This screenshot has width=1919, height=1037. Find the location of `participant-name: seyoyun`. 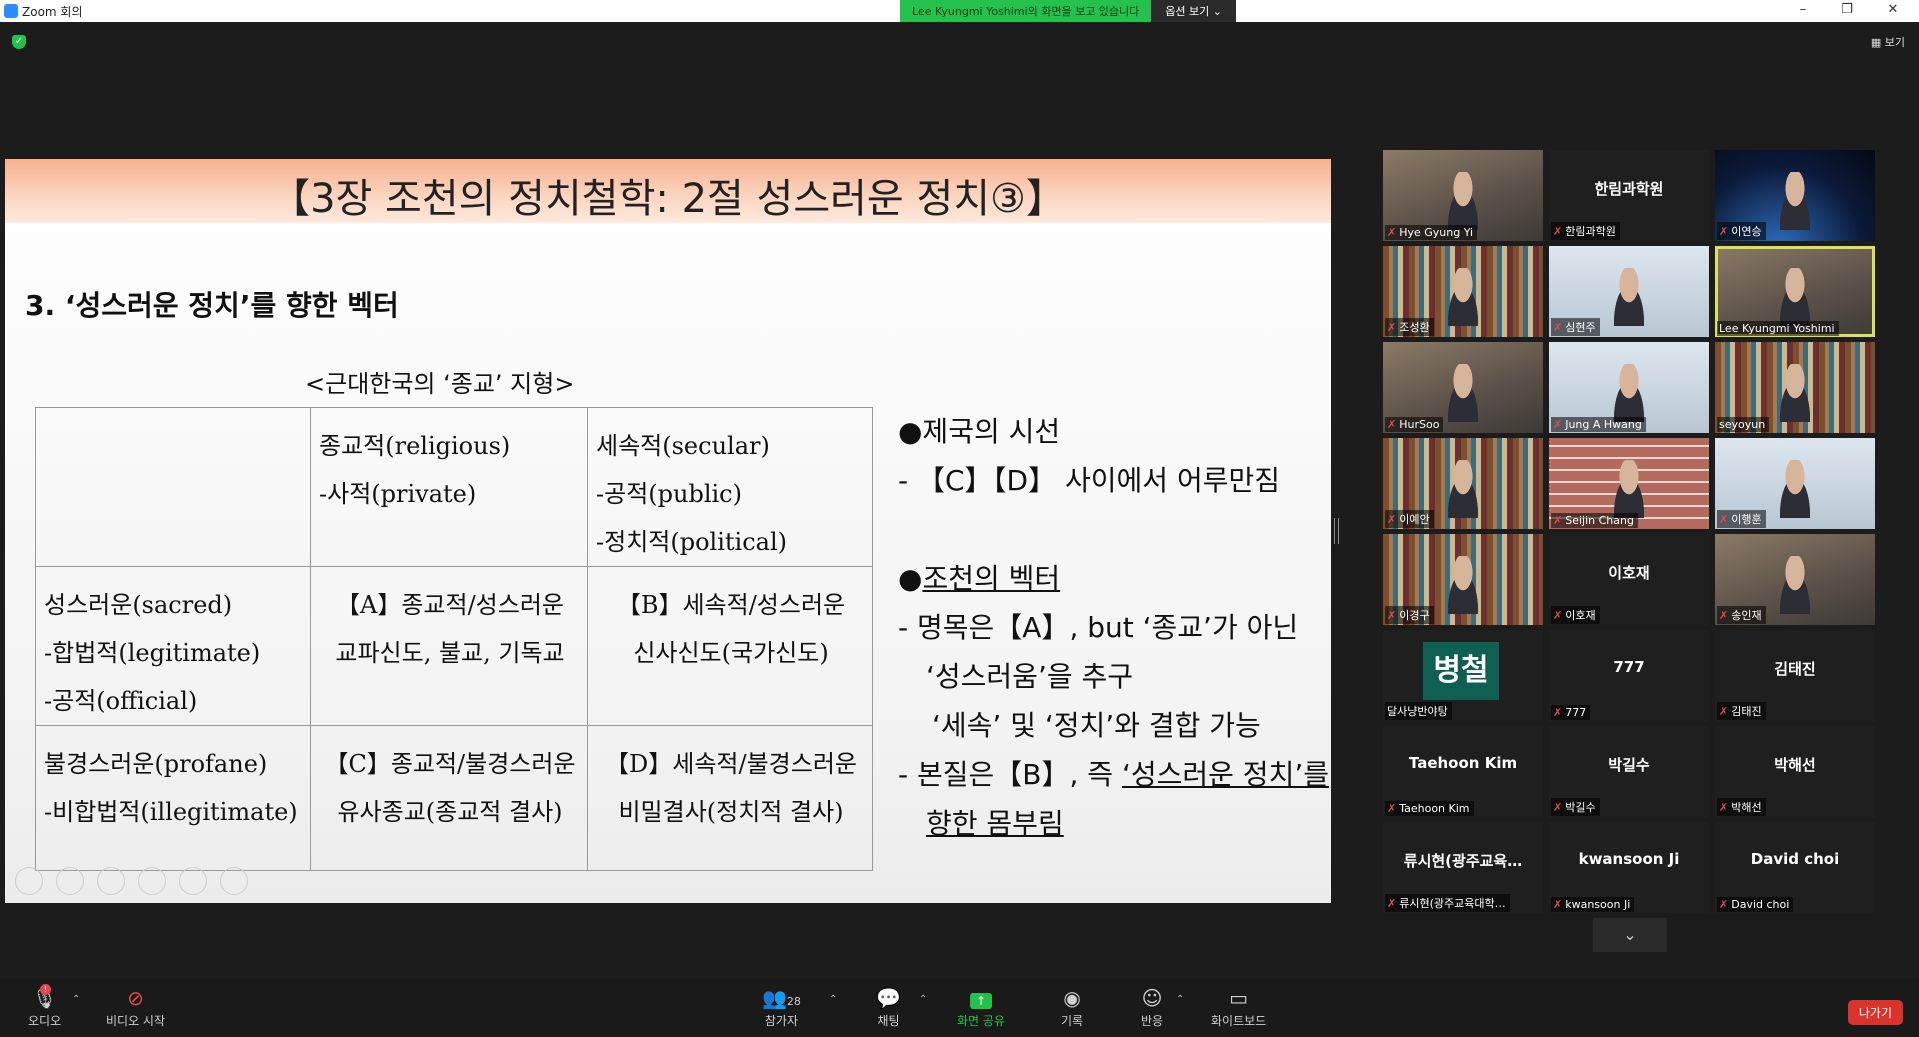

participant-name: seyoyun is located at coordinates (1743, 424).